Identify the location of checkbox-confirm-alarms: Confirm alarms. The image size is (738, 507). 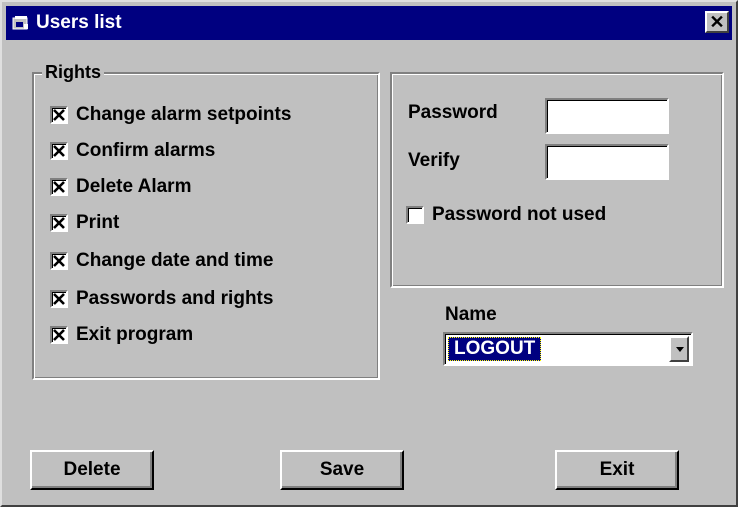
(132, 151).